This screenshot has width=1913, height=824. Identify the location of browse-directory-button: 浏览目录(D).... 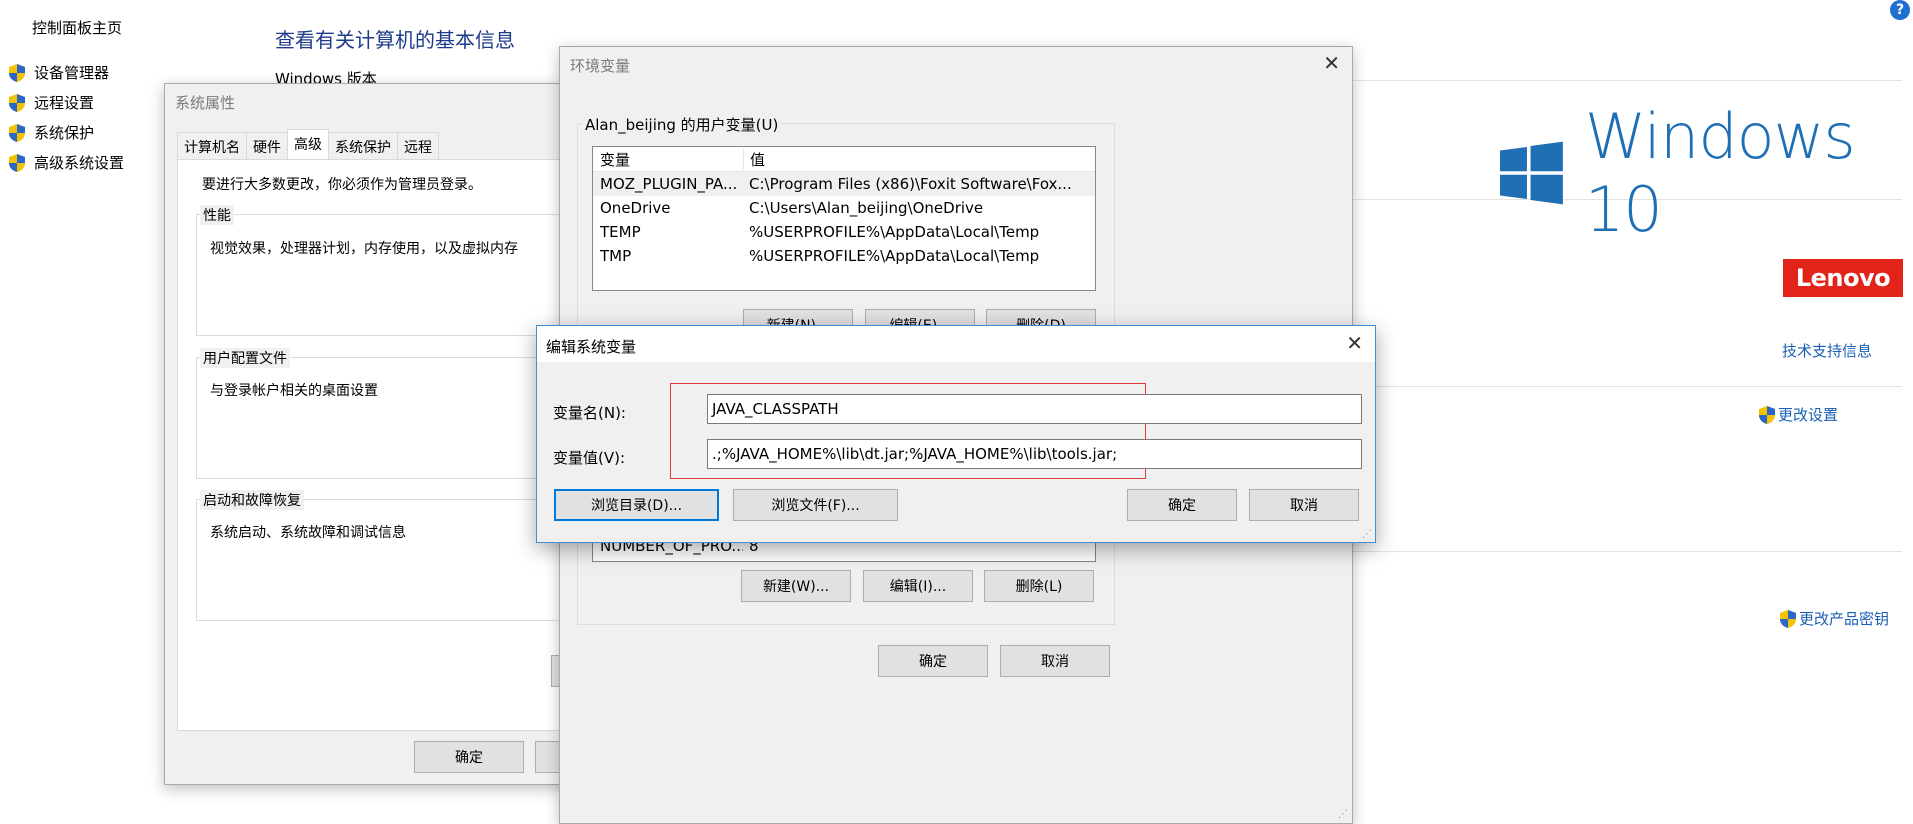
(636, 505).